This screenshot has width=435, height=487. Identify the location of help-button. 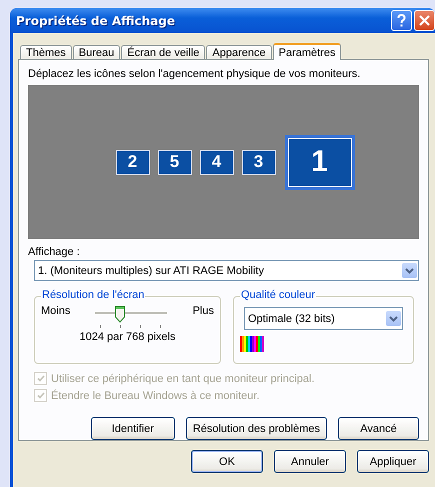
(401, 20).